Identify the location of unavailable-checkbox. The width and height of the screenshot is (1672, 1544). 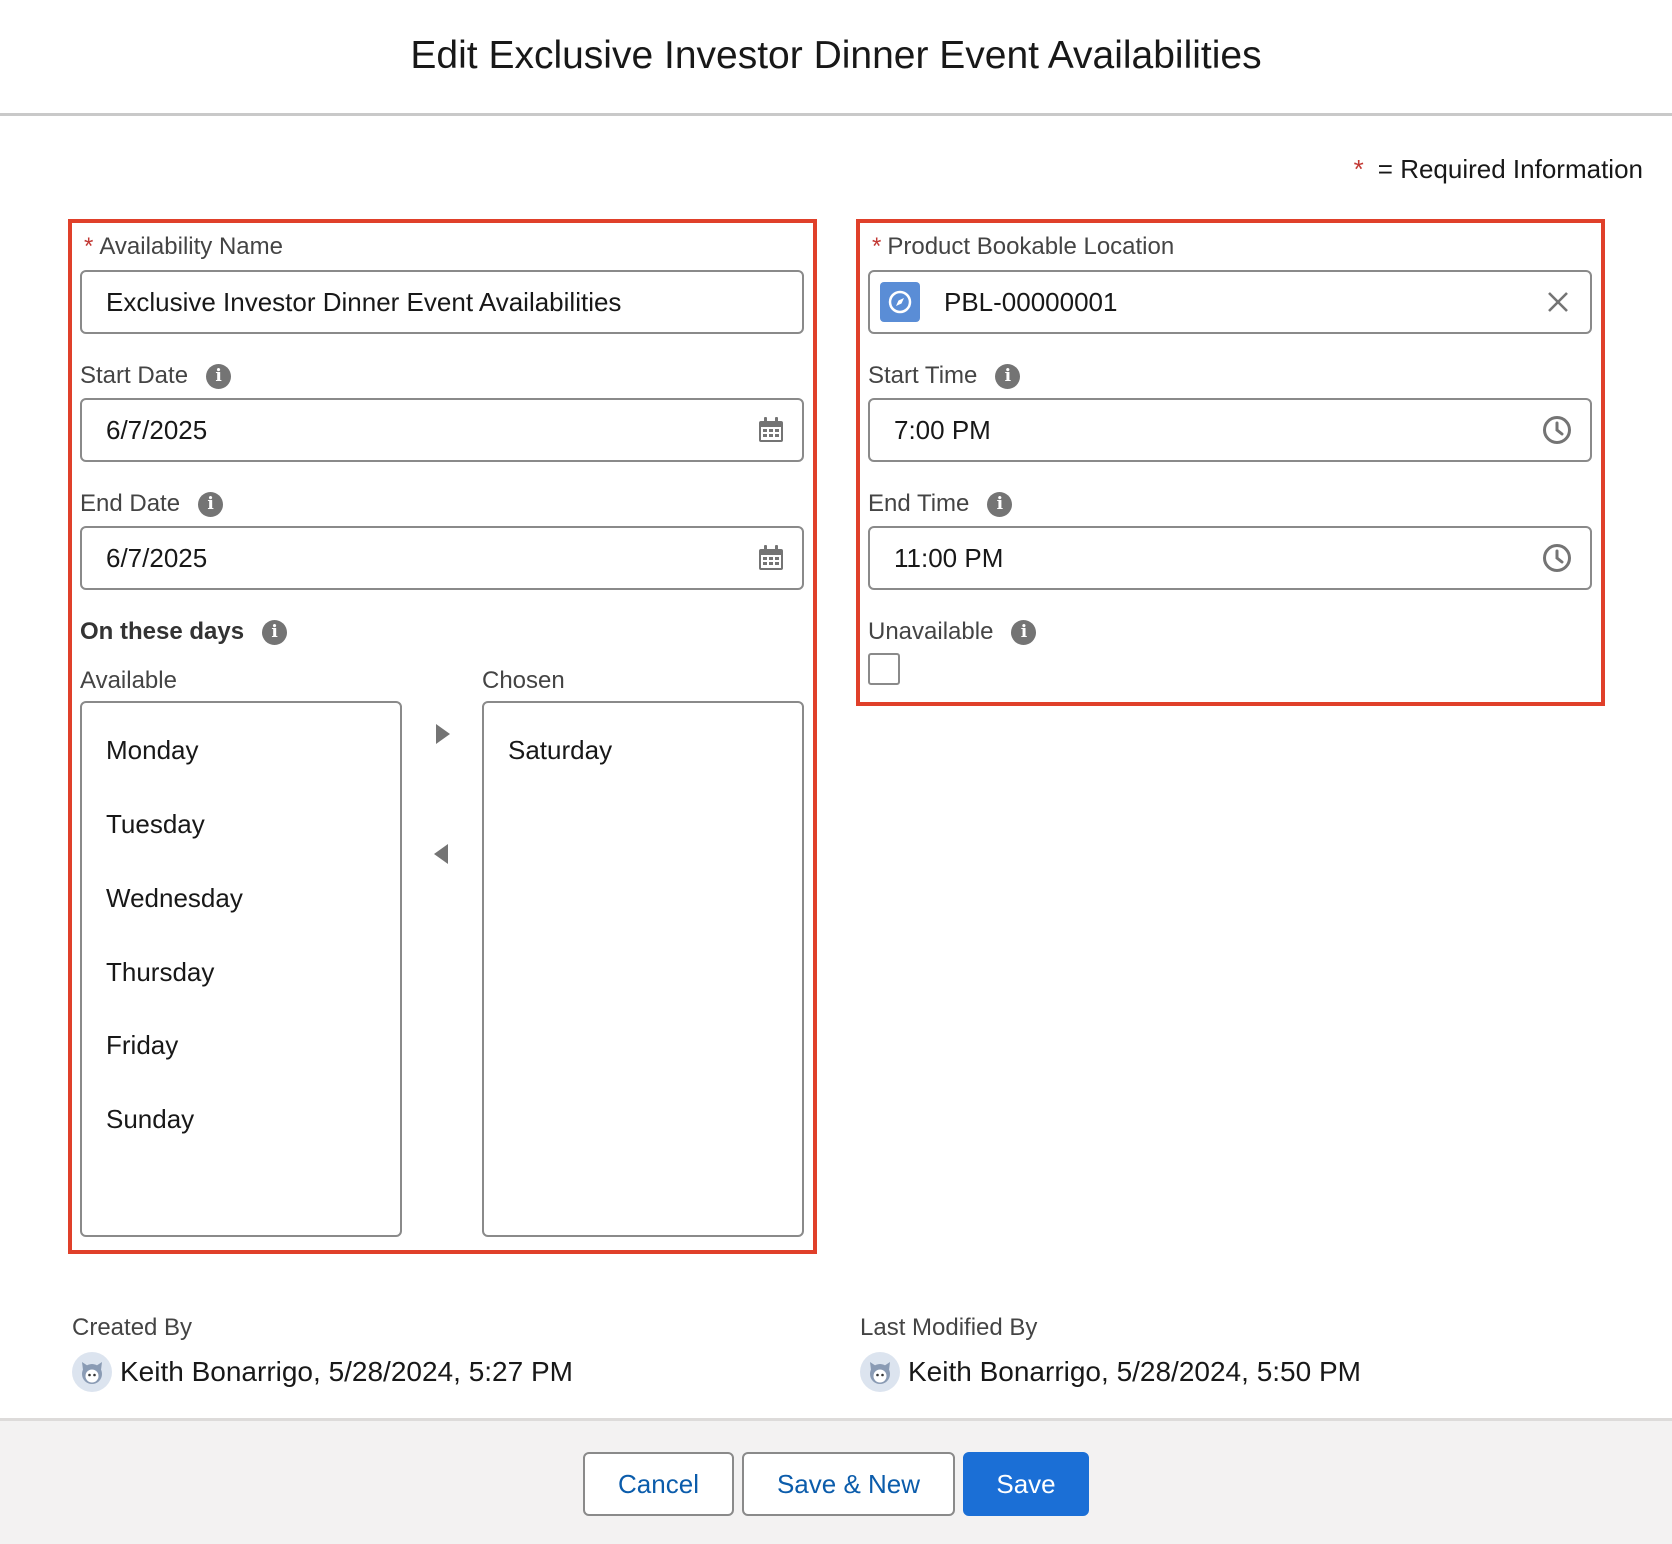
(884, 669).